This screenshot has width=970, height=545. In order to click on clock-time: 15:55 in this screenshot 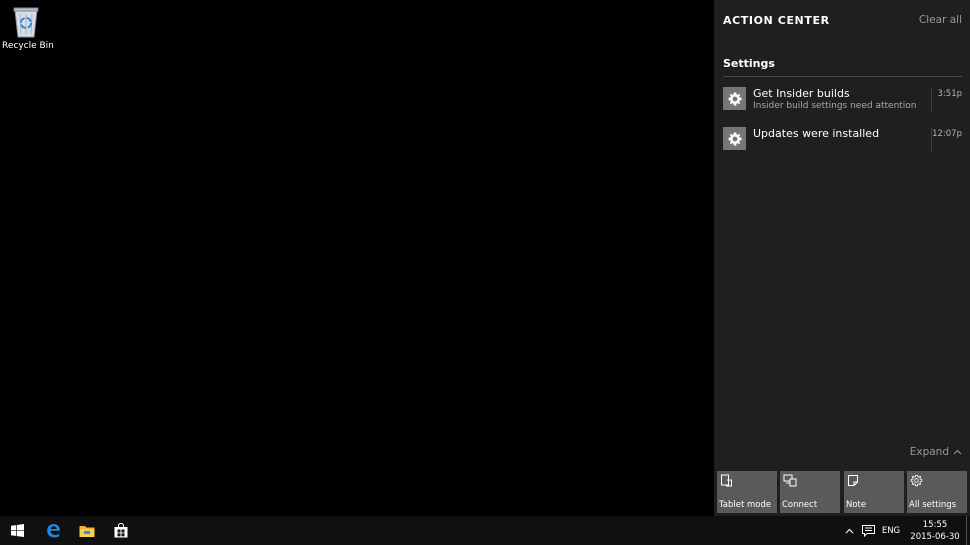, I will do `click(935, 524)`.